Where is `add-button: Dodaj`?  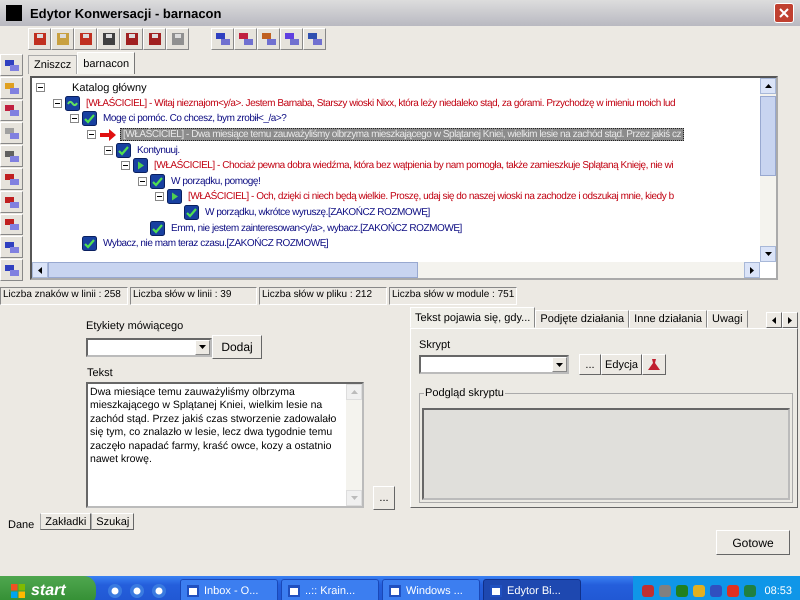 add-button: Dodaj is located at coordinates (237, 347).